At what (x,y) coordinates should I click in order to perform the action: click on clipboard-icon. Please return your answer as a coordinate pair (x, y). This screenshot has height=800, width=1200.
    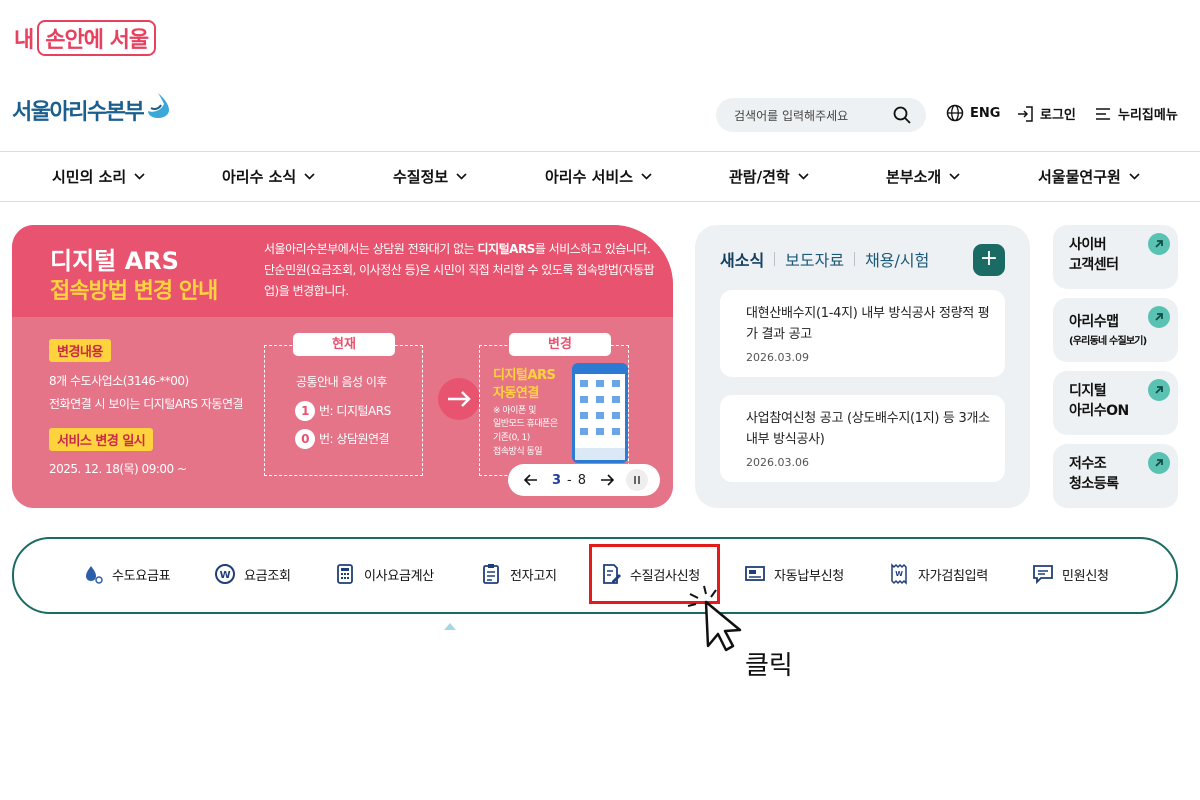
    Looking at the image, I should click on (491, 574).